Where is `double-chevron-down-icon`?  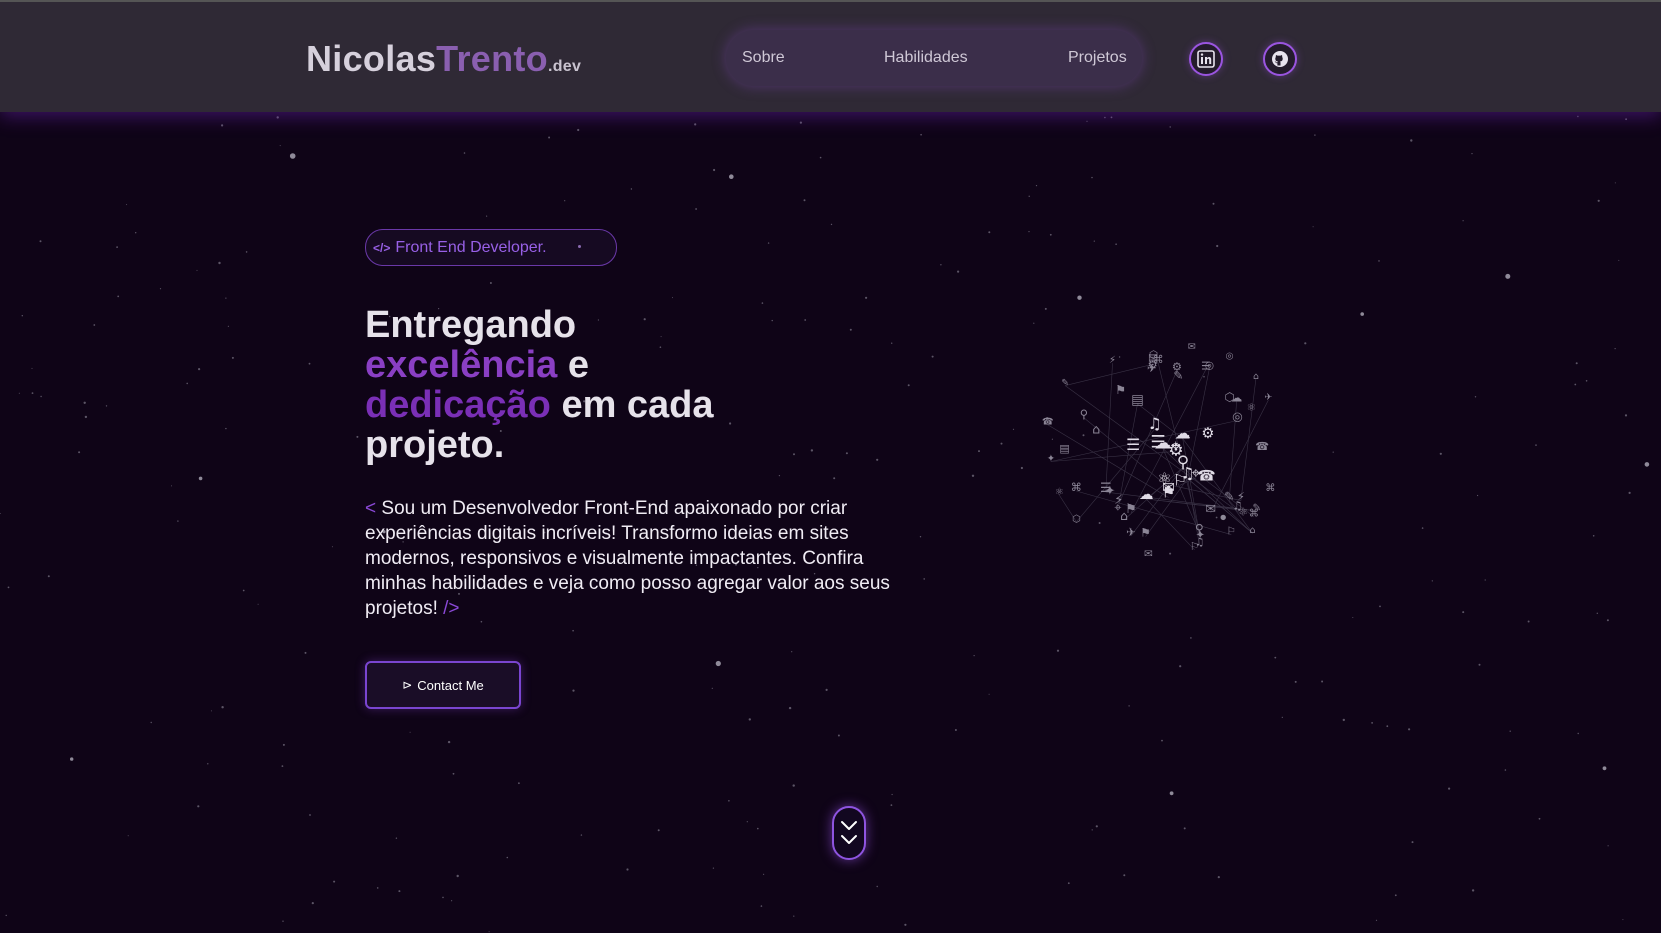 double-chevron-down-icon is located at coordinates (849, 832).